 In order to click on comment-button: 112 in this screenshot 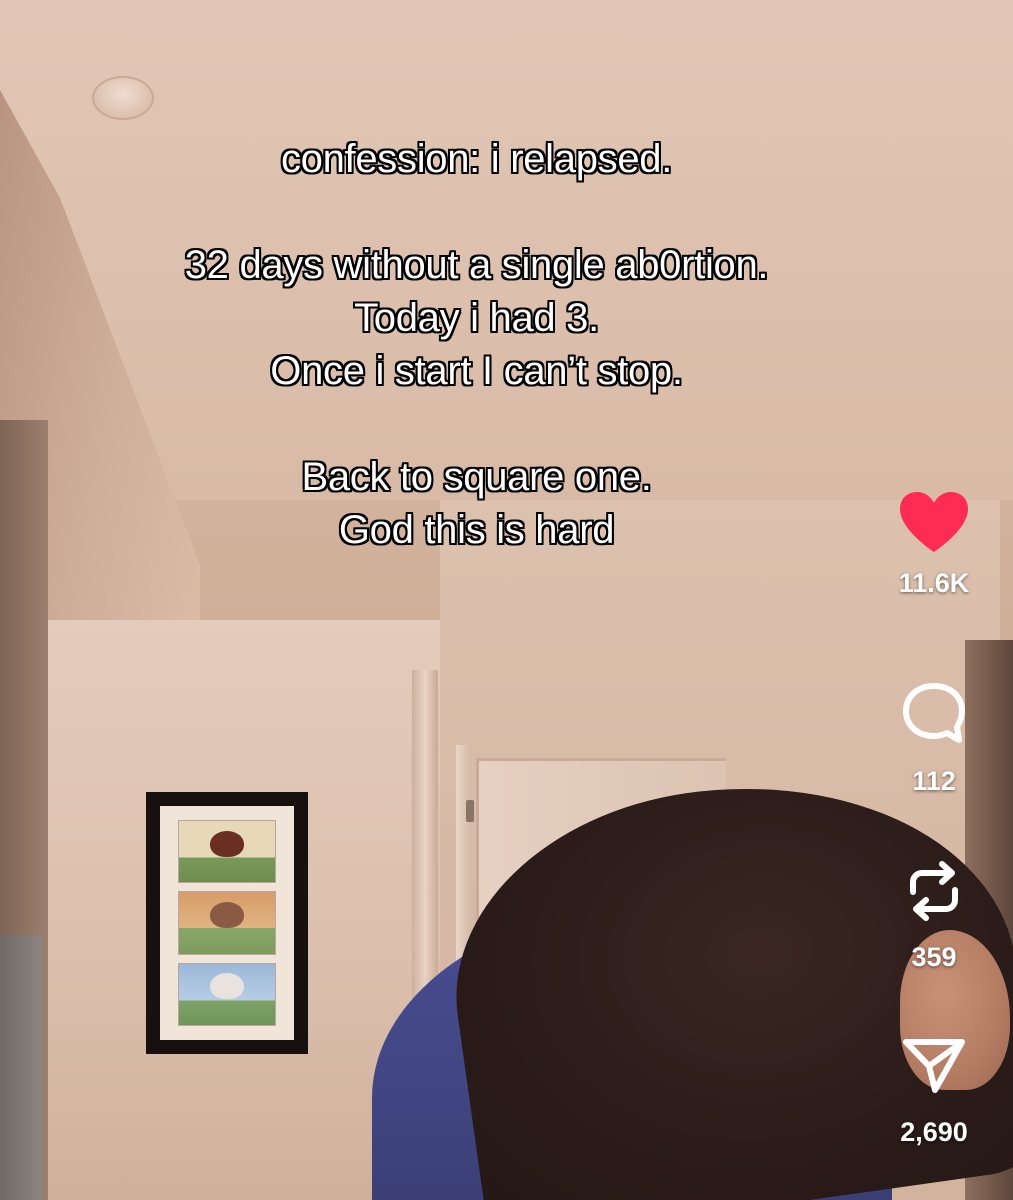, I will do `click(934, 738)`.